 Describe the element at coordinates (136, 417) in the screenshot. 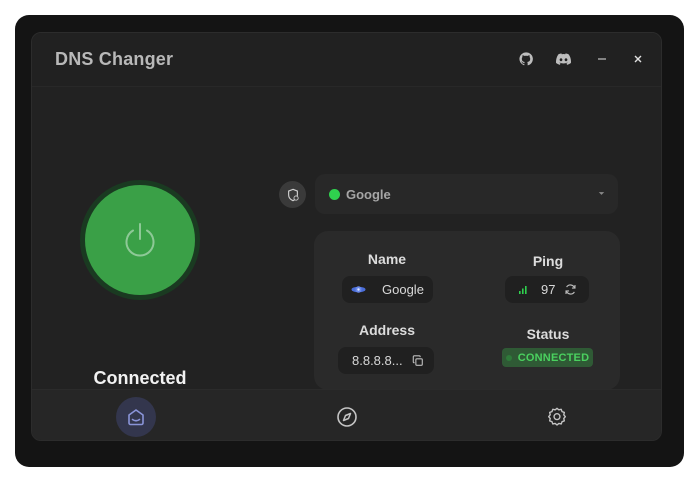

I see `home-icon` at that location.